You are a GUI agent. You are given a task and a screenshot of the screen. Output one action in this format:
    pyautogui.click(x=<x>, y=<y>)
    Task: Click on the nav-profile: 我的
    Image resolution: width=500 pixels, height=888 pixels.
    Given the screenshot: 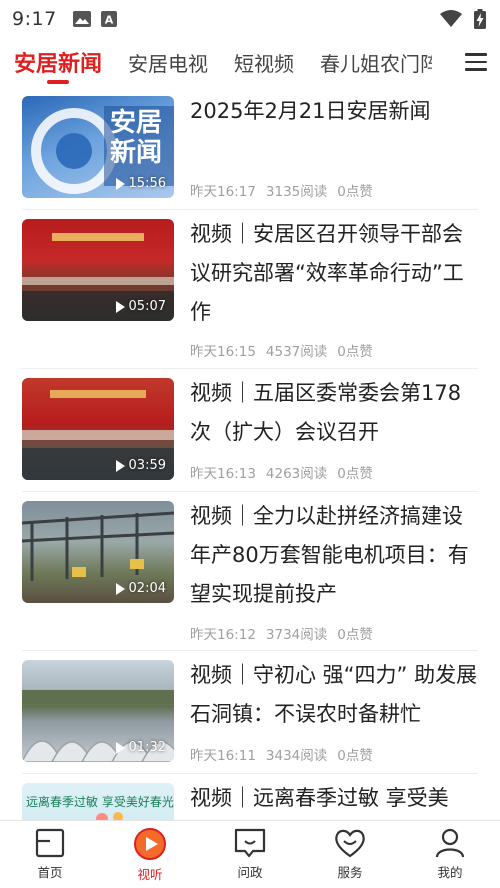 What is the action you would take?
    pyautogui.click(x=450, y=854)
    